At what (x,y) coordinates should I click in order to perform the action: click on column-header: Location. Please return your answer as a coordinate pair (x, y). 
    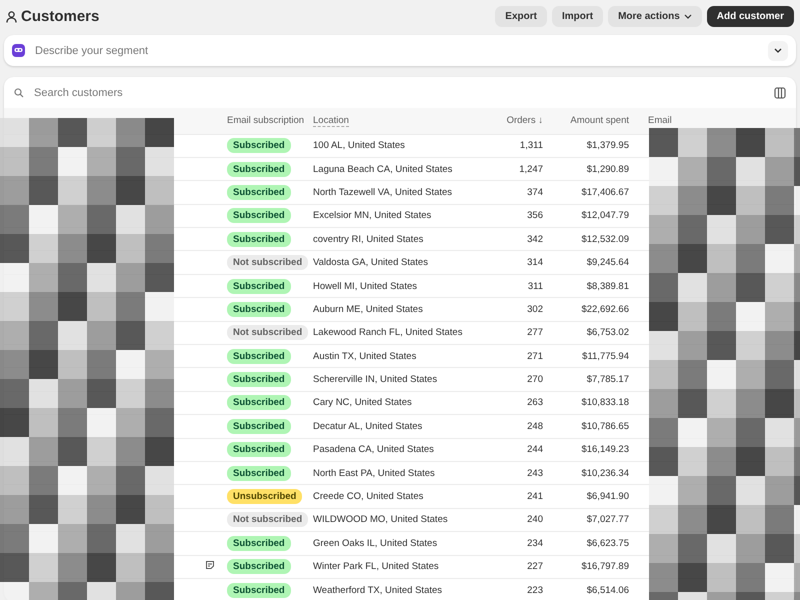
    Looking at the image, I should click on (402, 121).